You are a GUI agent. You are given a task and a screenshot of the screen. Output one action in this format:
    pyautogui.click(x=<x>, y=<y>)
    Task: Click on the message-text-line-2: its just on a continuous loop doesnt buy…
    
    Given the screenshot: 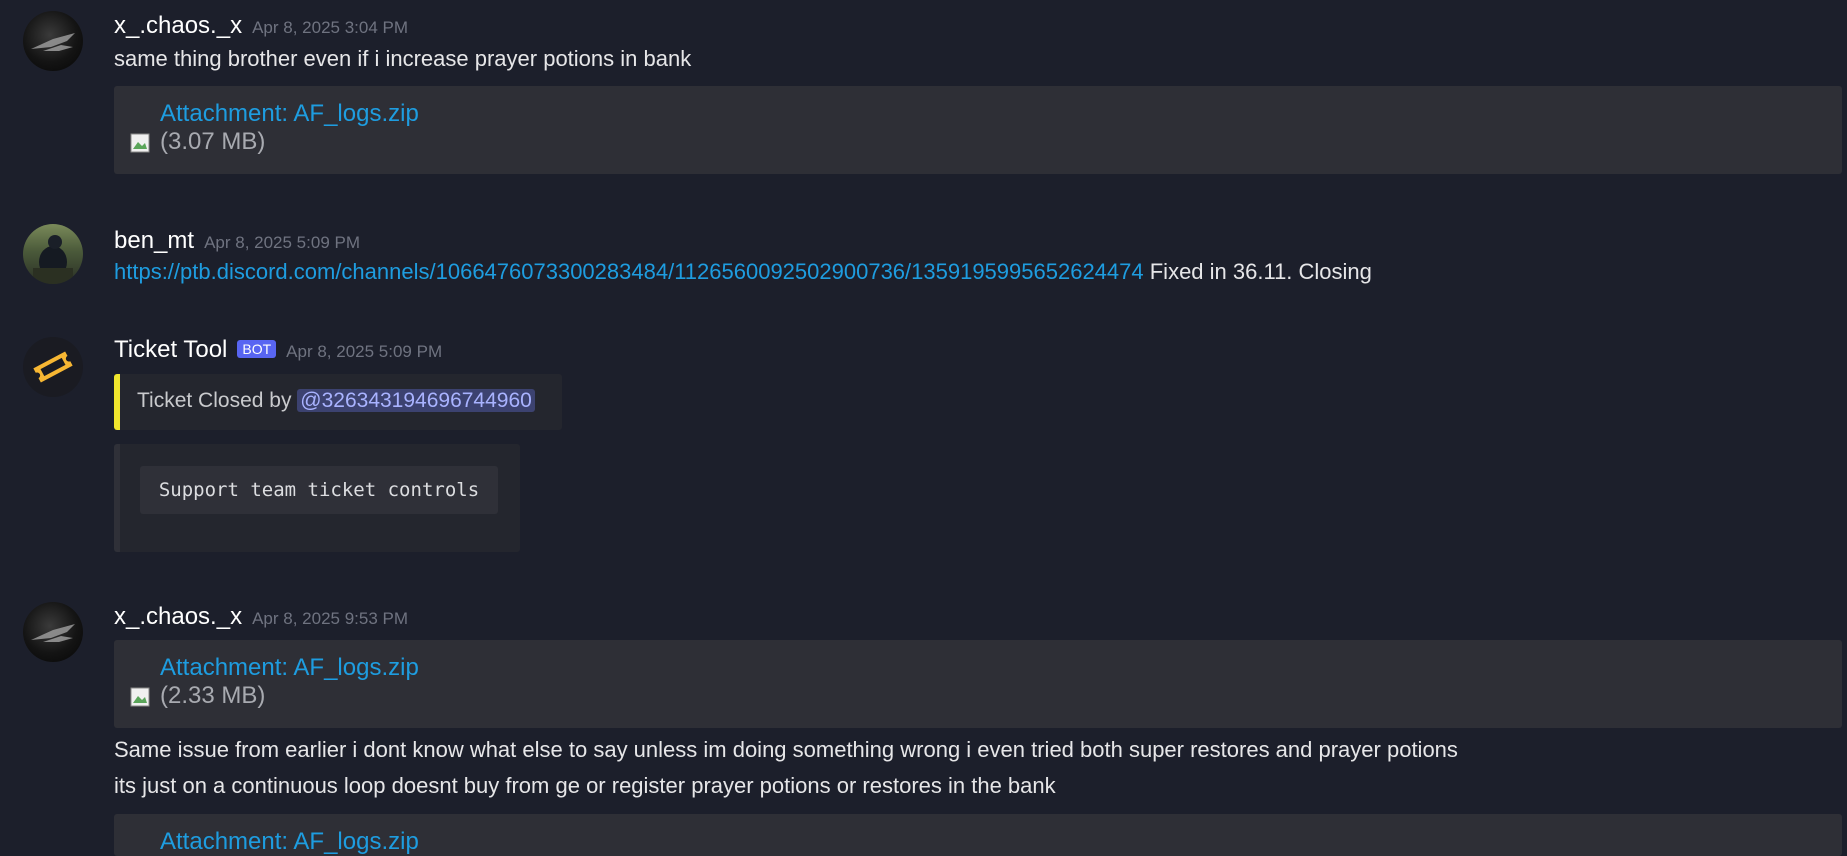 What is the action you would take?
    pyautogui.click(x=585, y=785)
    